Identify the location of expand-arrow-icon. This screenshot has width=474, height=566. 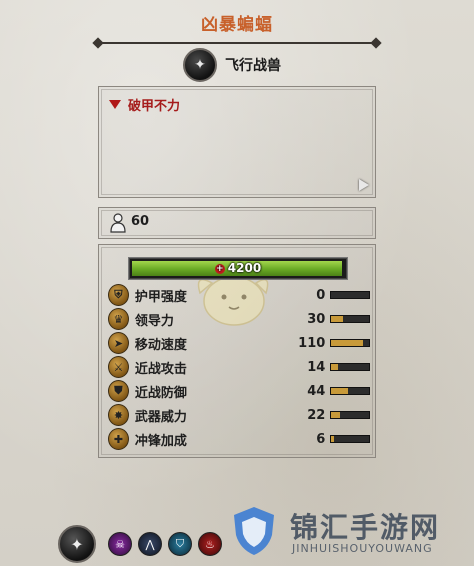
(364, 185).